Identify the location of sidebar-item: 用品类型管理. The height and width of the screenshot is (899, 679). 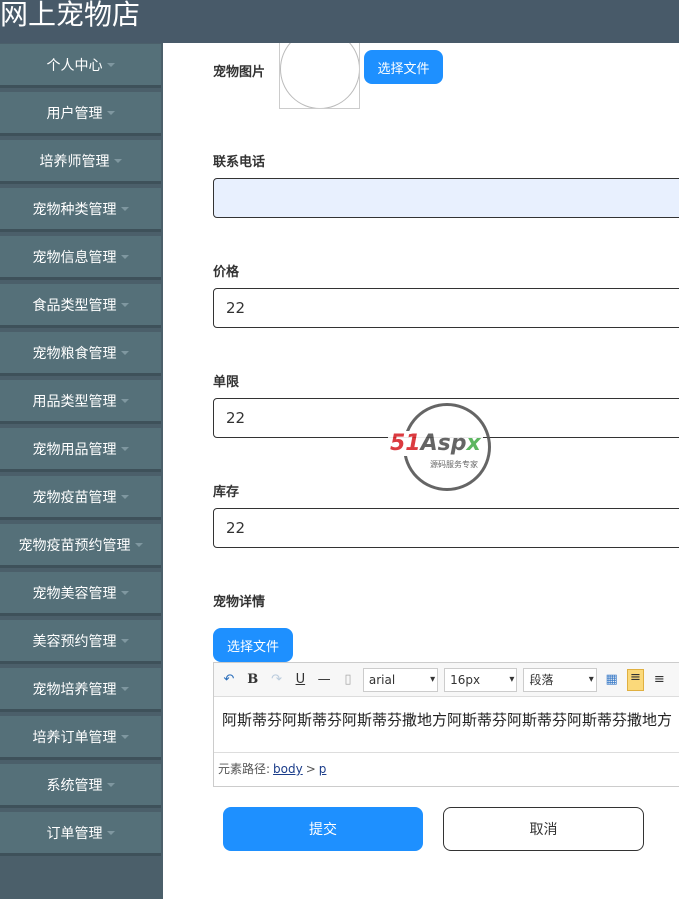
(80, 402).